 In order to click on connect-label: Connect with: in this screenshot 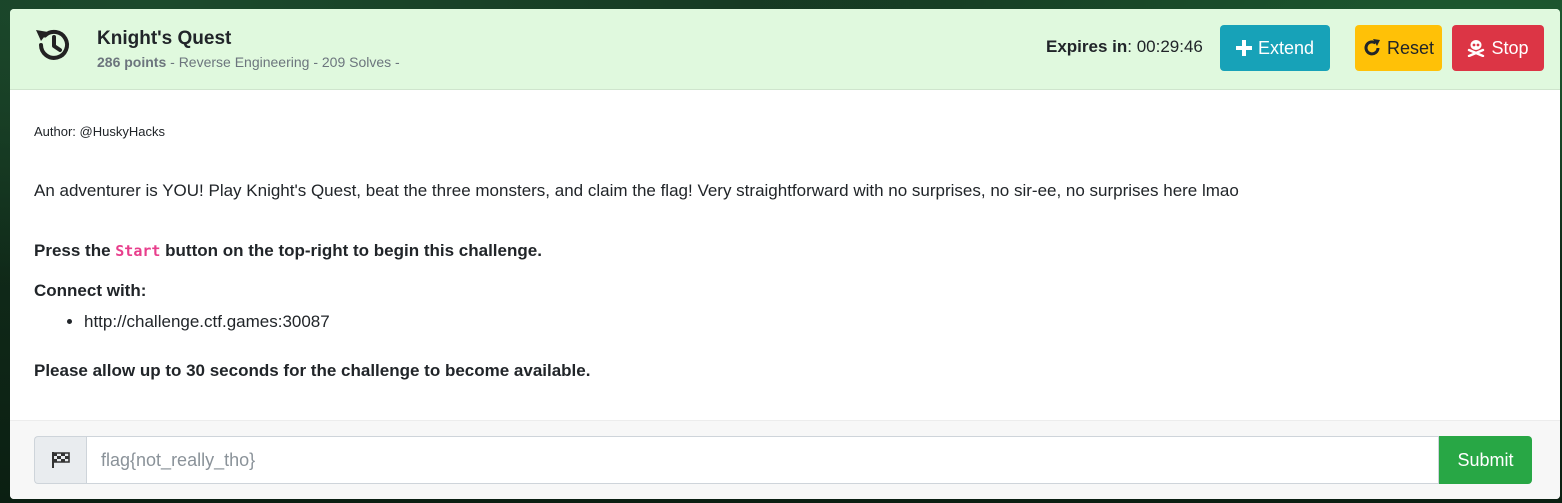, I will do `click(90, 290)`.